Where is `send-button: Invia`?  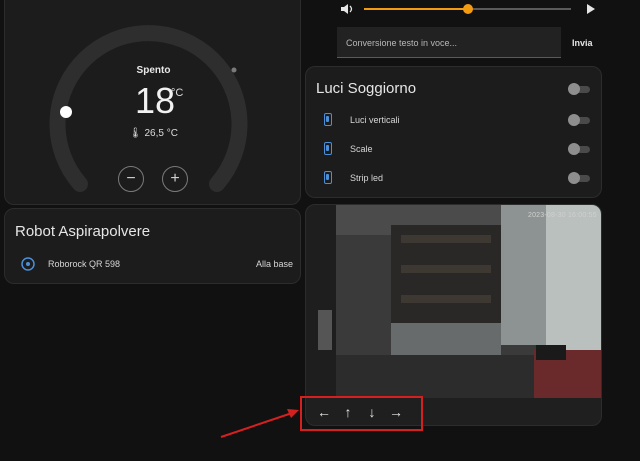 send-button: Invia is located at coordinates (582, 43).